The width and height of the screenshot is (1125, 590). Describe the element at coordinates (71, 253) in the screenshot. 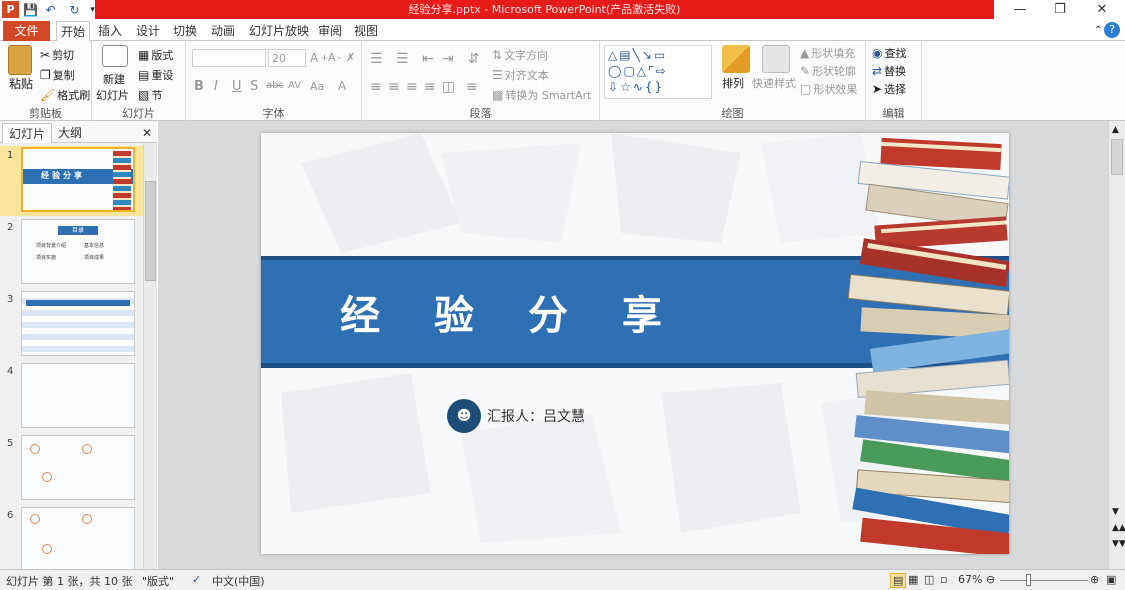

I see `slide-thumbnail-2: 2 目录 项目背景介绍 基本信息 项目实施 项目成果` at that location.